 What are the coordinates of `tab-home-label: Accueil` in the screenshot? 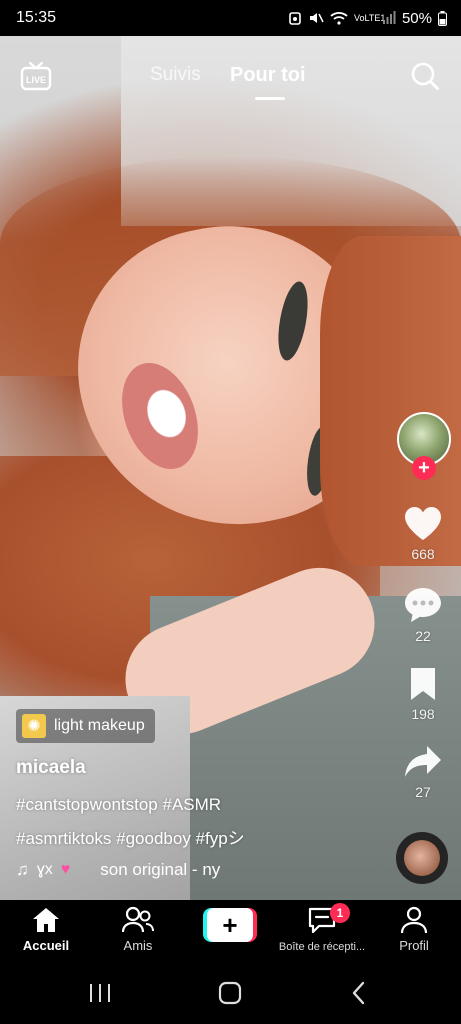 It's located at (46, 945).